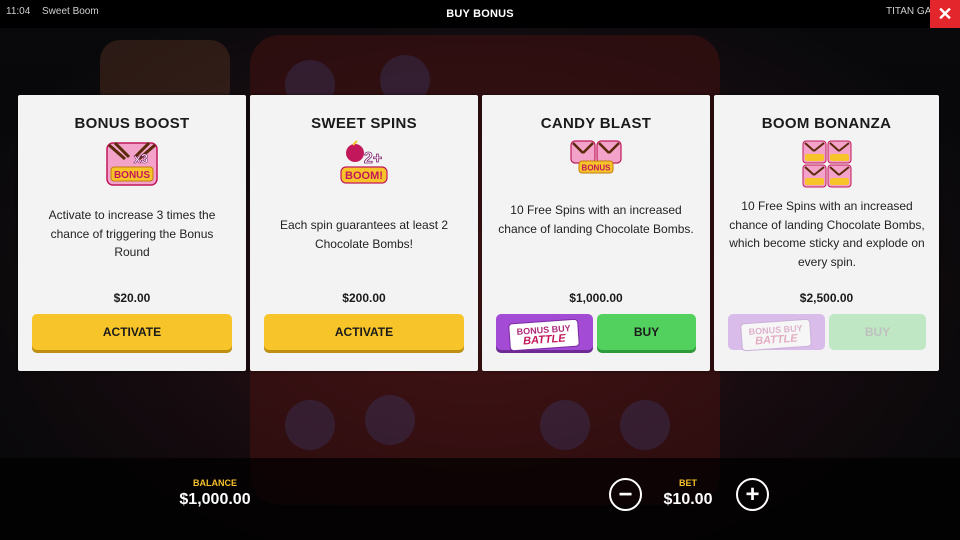  I want to click on minus-icon: −, so click(625, 494).